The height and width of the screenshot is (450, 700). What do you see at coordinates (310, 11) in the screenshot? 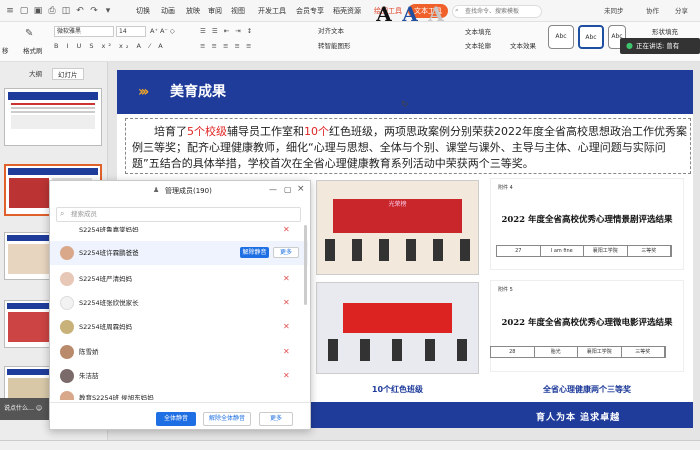
I see `menu-vip: 会员专享` at bounding box center [310, 11].